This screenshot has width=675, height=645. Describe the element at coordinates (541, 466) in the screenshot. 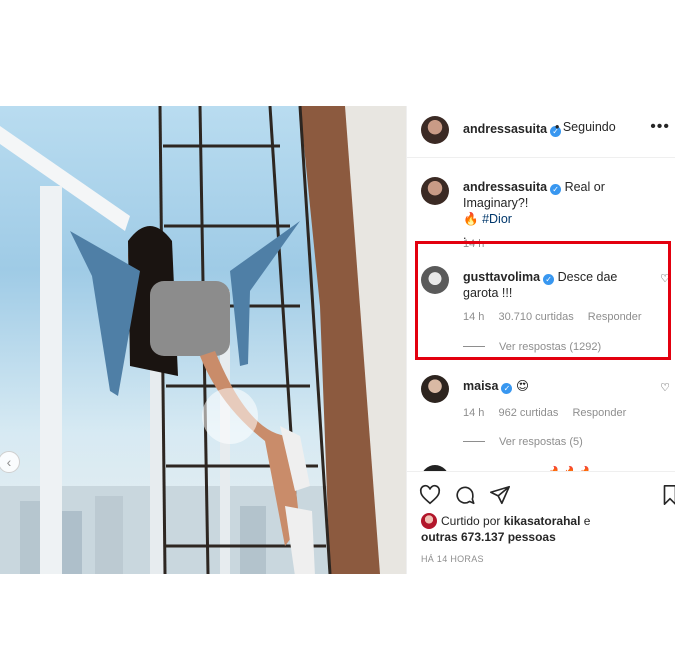

I see `comment-item-partial: 🔥🔥🔥` at that location.